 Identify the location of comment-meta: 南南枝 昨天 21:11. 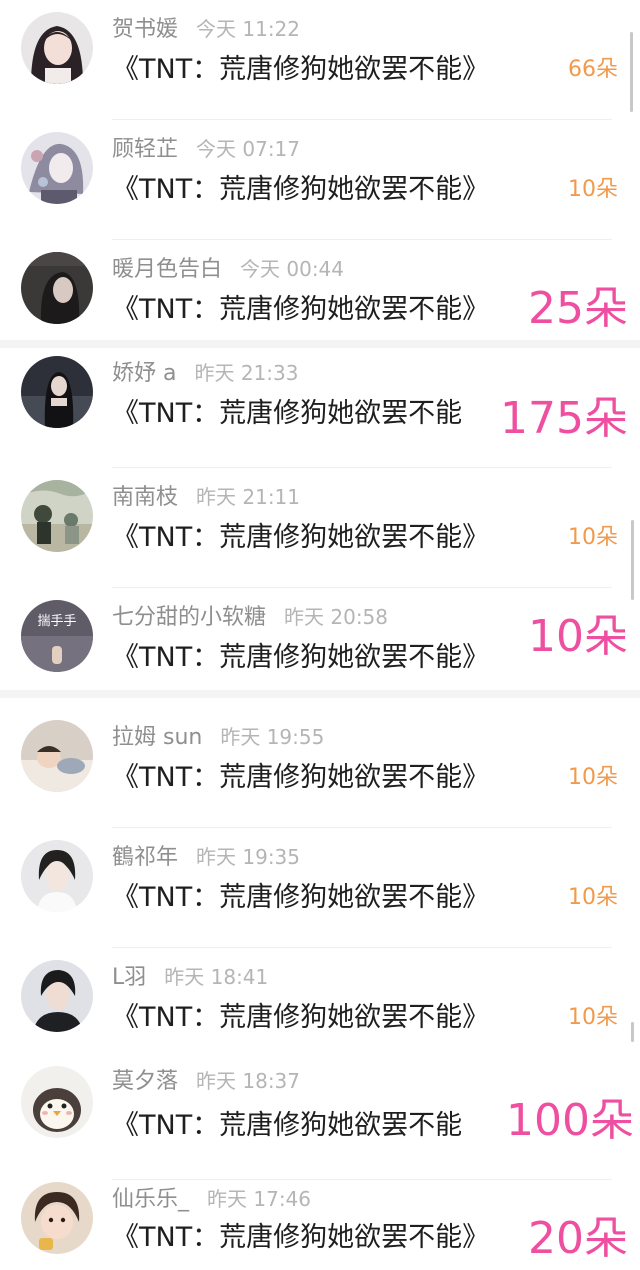
(206, 497).